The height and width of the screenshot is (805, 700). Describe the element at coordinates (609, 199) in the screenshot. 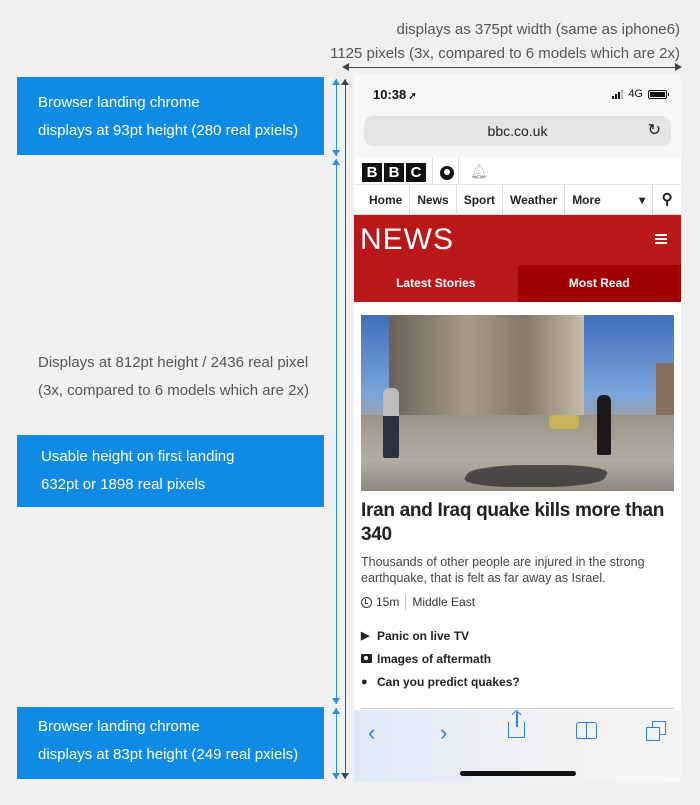

I see `nav-more: More ▾` at that location.